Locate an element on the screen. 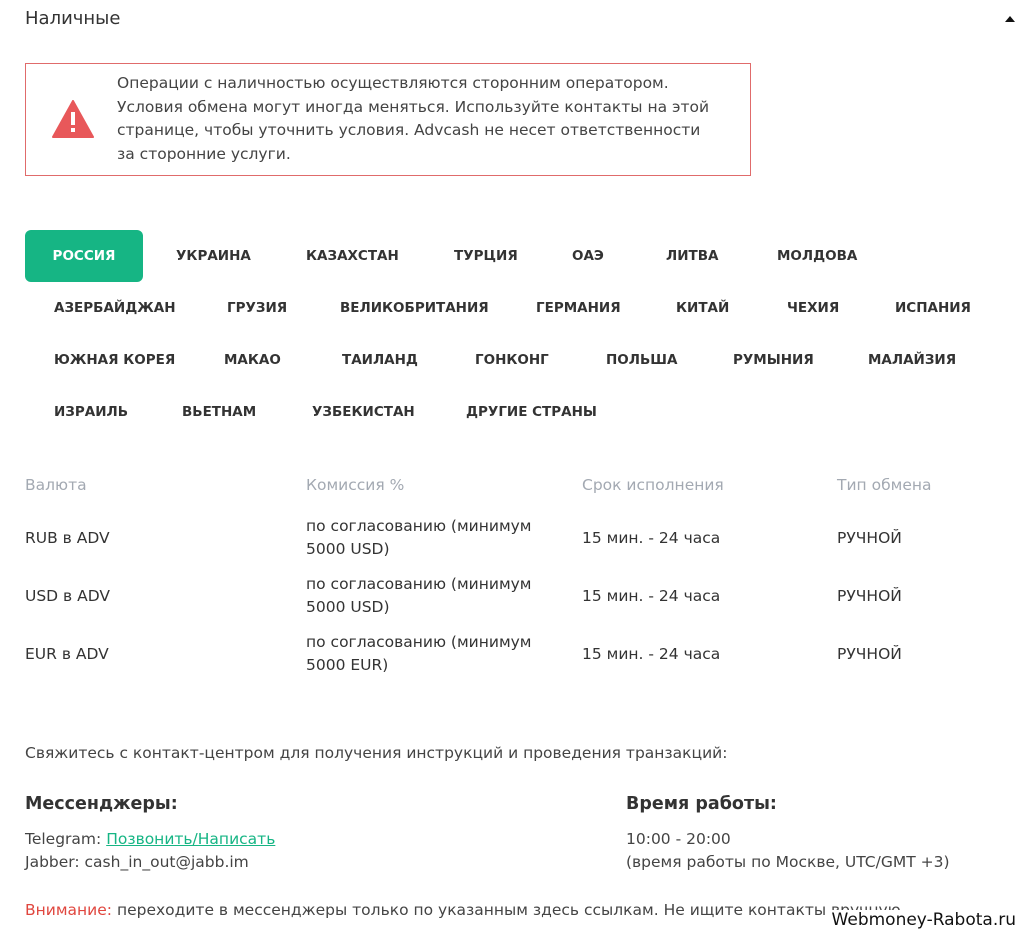 This screenshot has width=1024, height=937. tab-lithuania: ЛИТВА is located at coordinates (692, 256).